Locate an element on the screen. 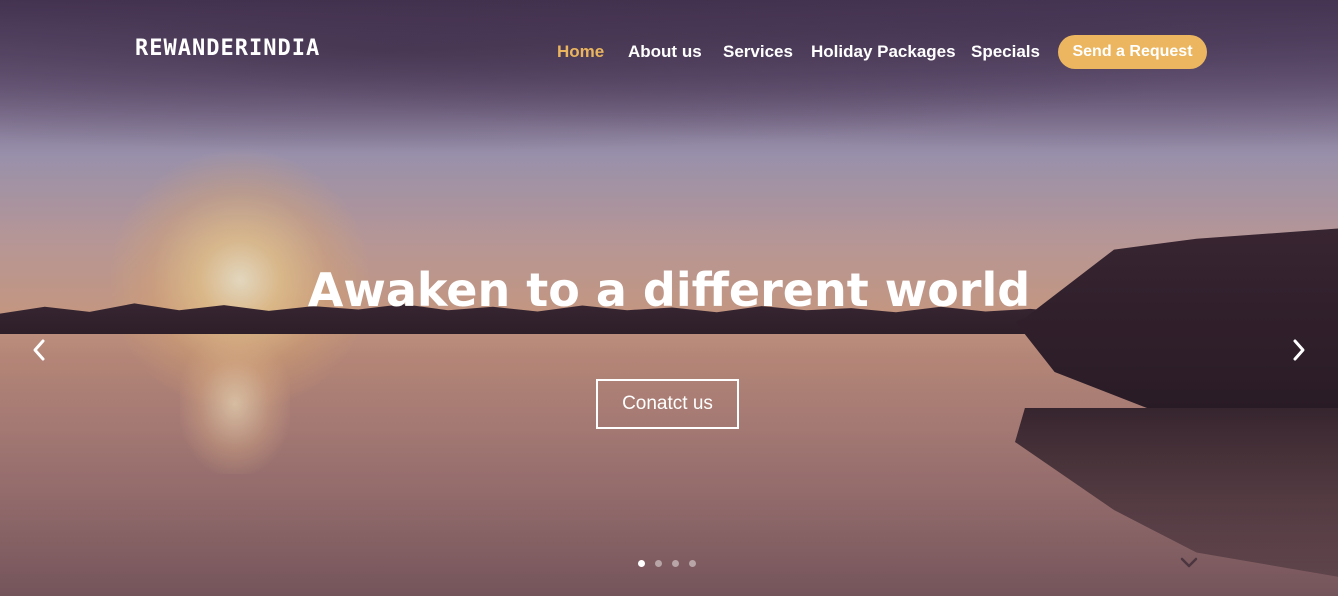 This screenshot has height=596, width=1338. carousel-next-button is located at coordinates (1299, 350).